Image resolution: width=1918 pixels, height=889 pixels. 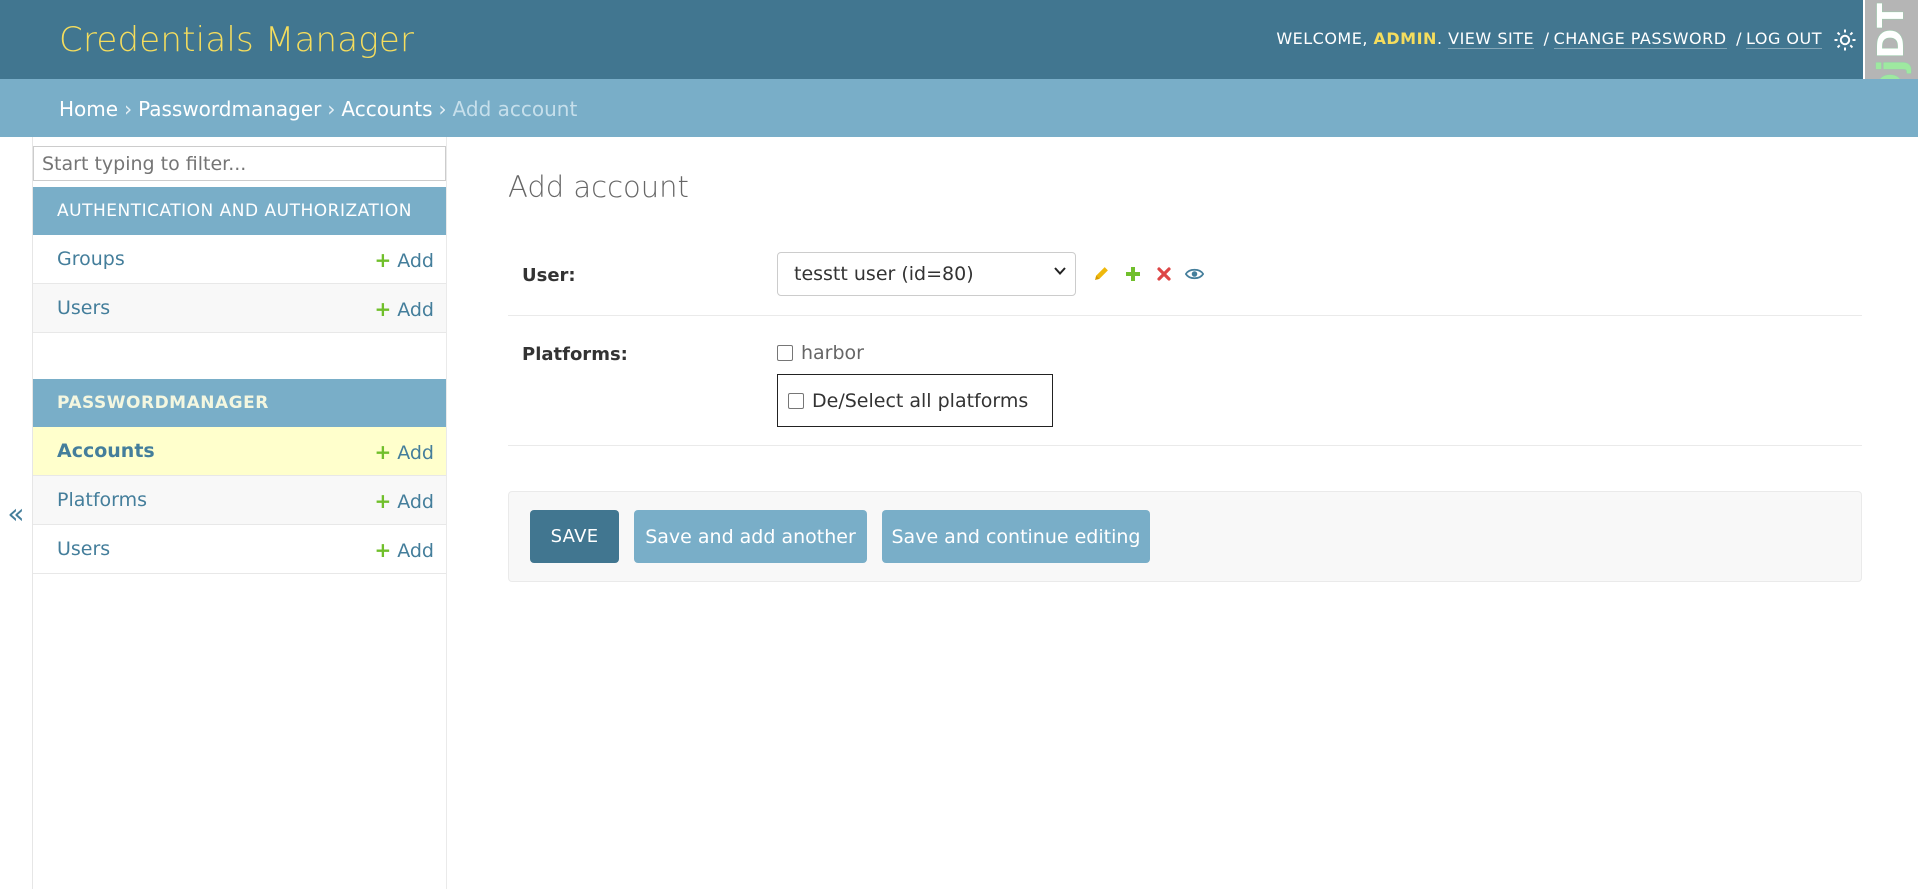 What do you see at coordinates (386, 109) in the screenshot?
I see `breadcrumb-model: Accounts` at bounding box center [386, 109].